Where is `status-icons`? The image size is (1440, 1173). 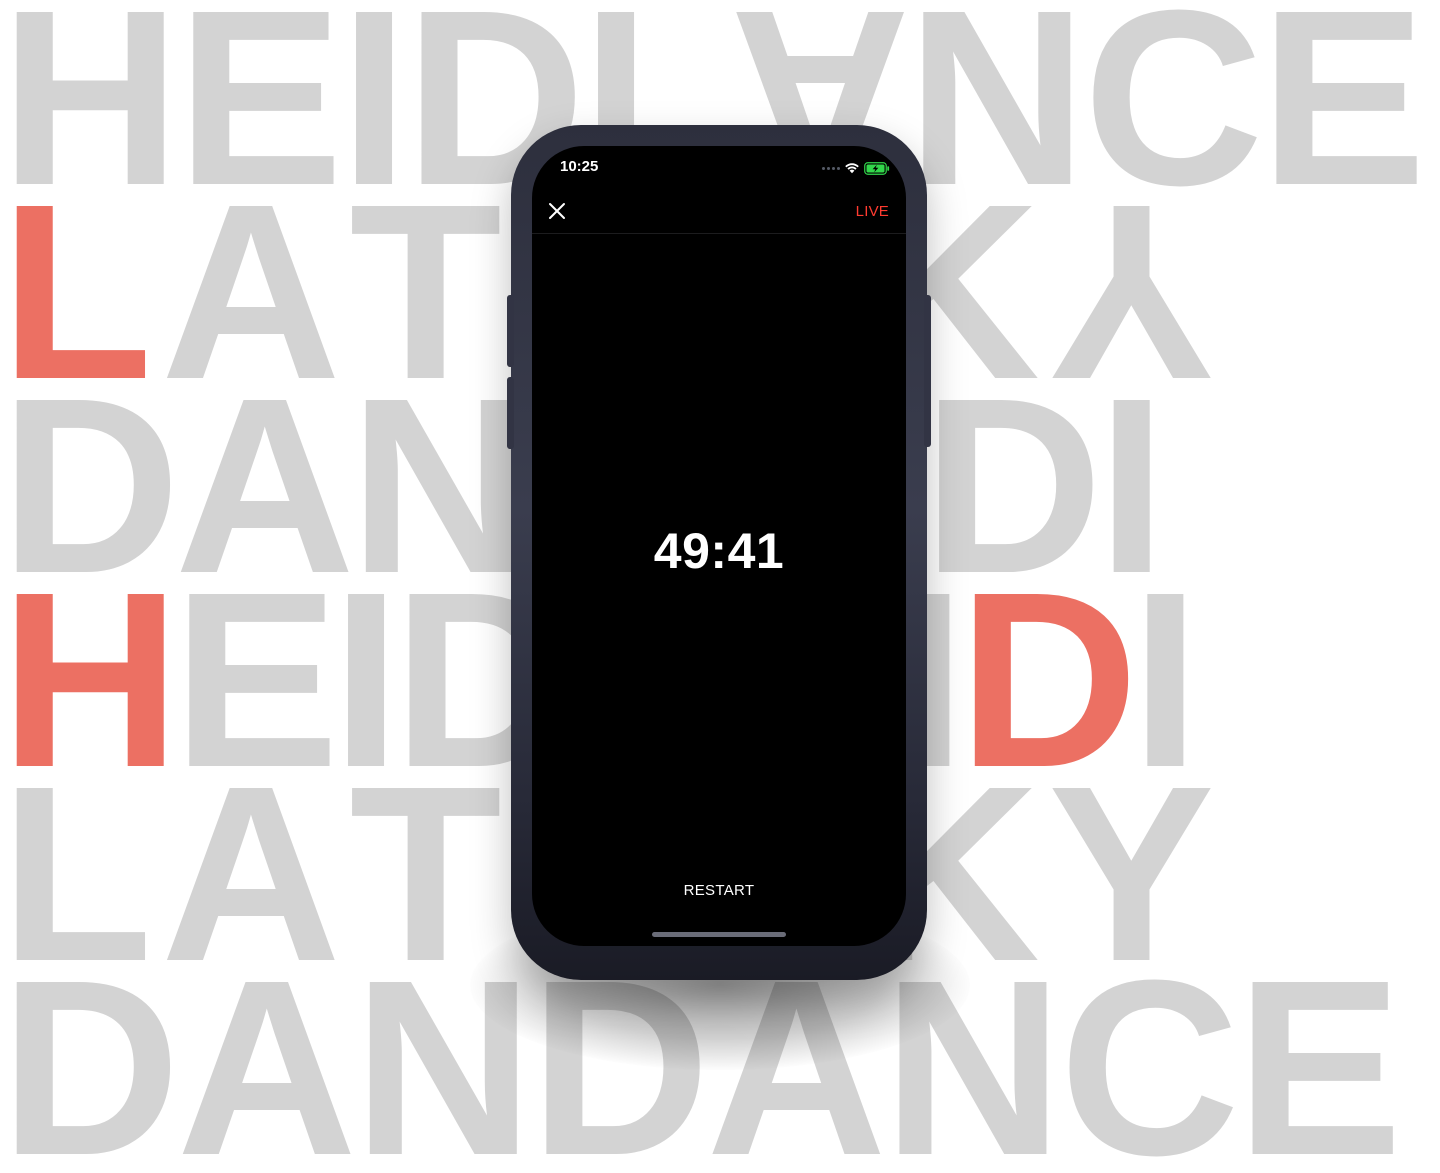 status-icons is located at coordinates (856, 168).